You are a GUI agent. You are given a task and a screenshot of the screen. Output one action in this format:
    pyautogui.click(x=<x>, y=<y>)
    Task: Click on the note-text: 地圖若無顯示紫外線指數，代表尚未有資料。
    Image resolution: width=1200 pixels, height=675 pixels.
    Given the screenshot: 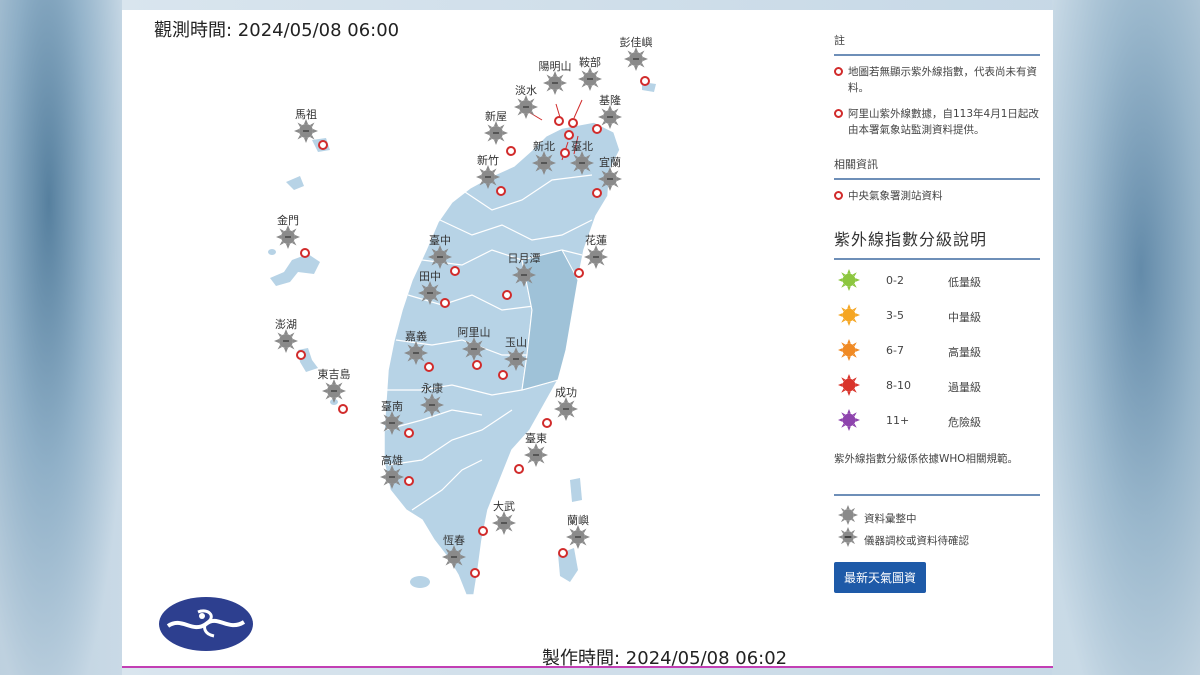 What is the action you would take?
    pyautogui.click(x=942, y=80)
    